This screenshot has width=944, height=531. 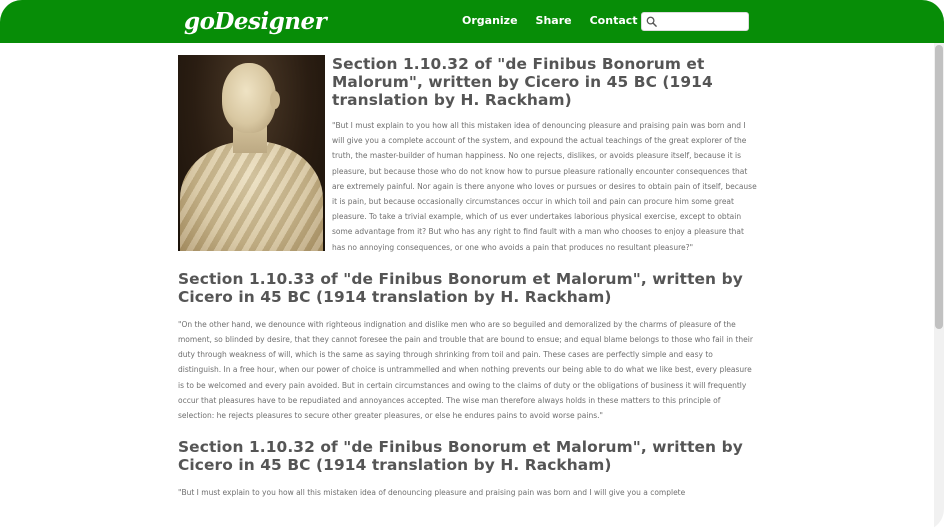 What do you see at coordinates (651, 21) in the screenshot?
I see `search-icon` at bounding box center [651, 21].